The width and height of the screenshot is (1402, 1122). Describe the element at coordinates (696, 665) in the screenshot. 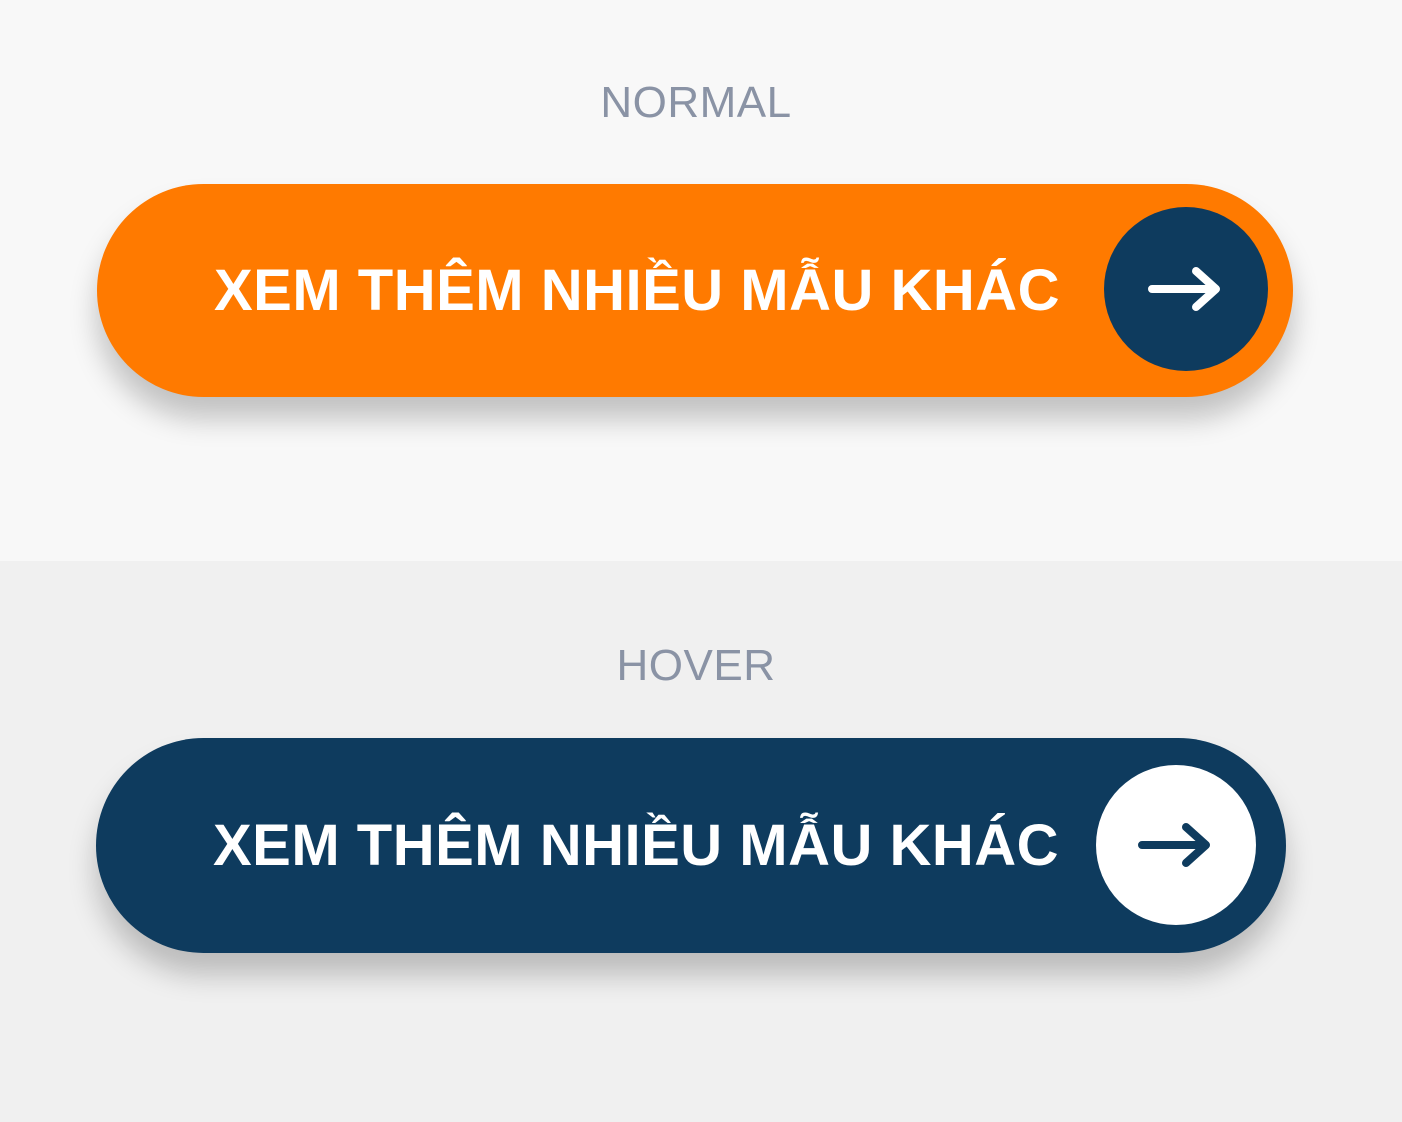

I see `state-label-hover: HOVER` at that location.